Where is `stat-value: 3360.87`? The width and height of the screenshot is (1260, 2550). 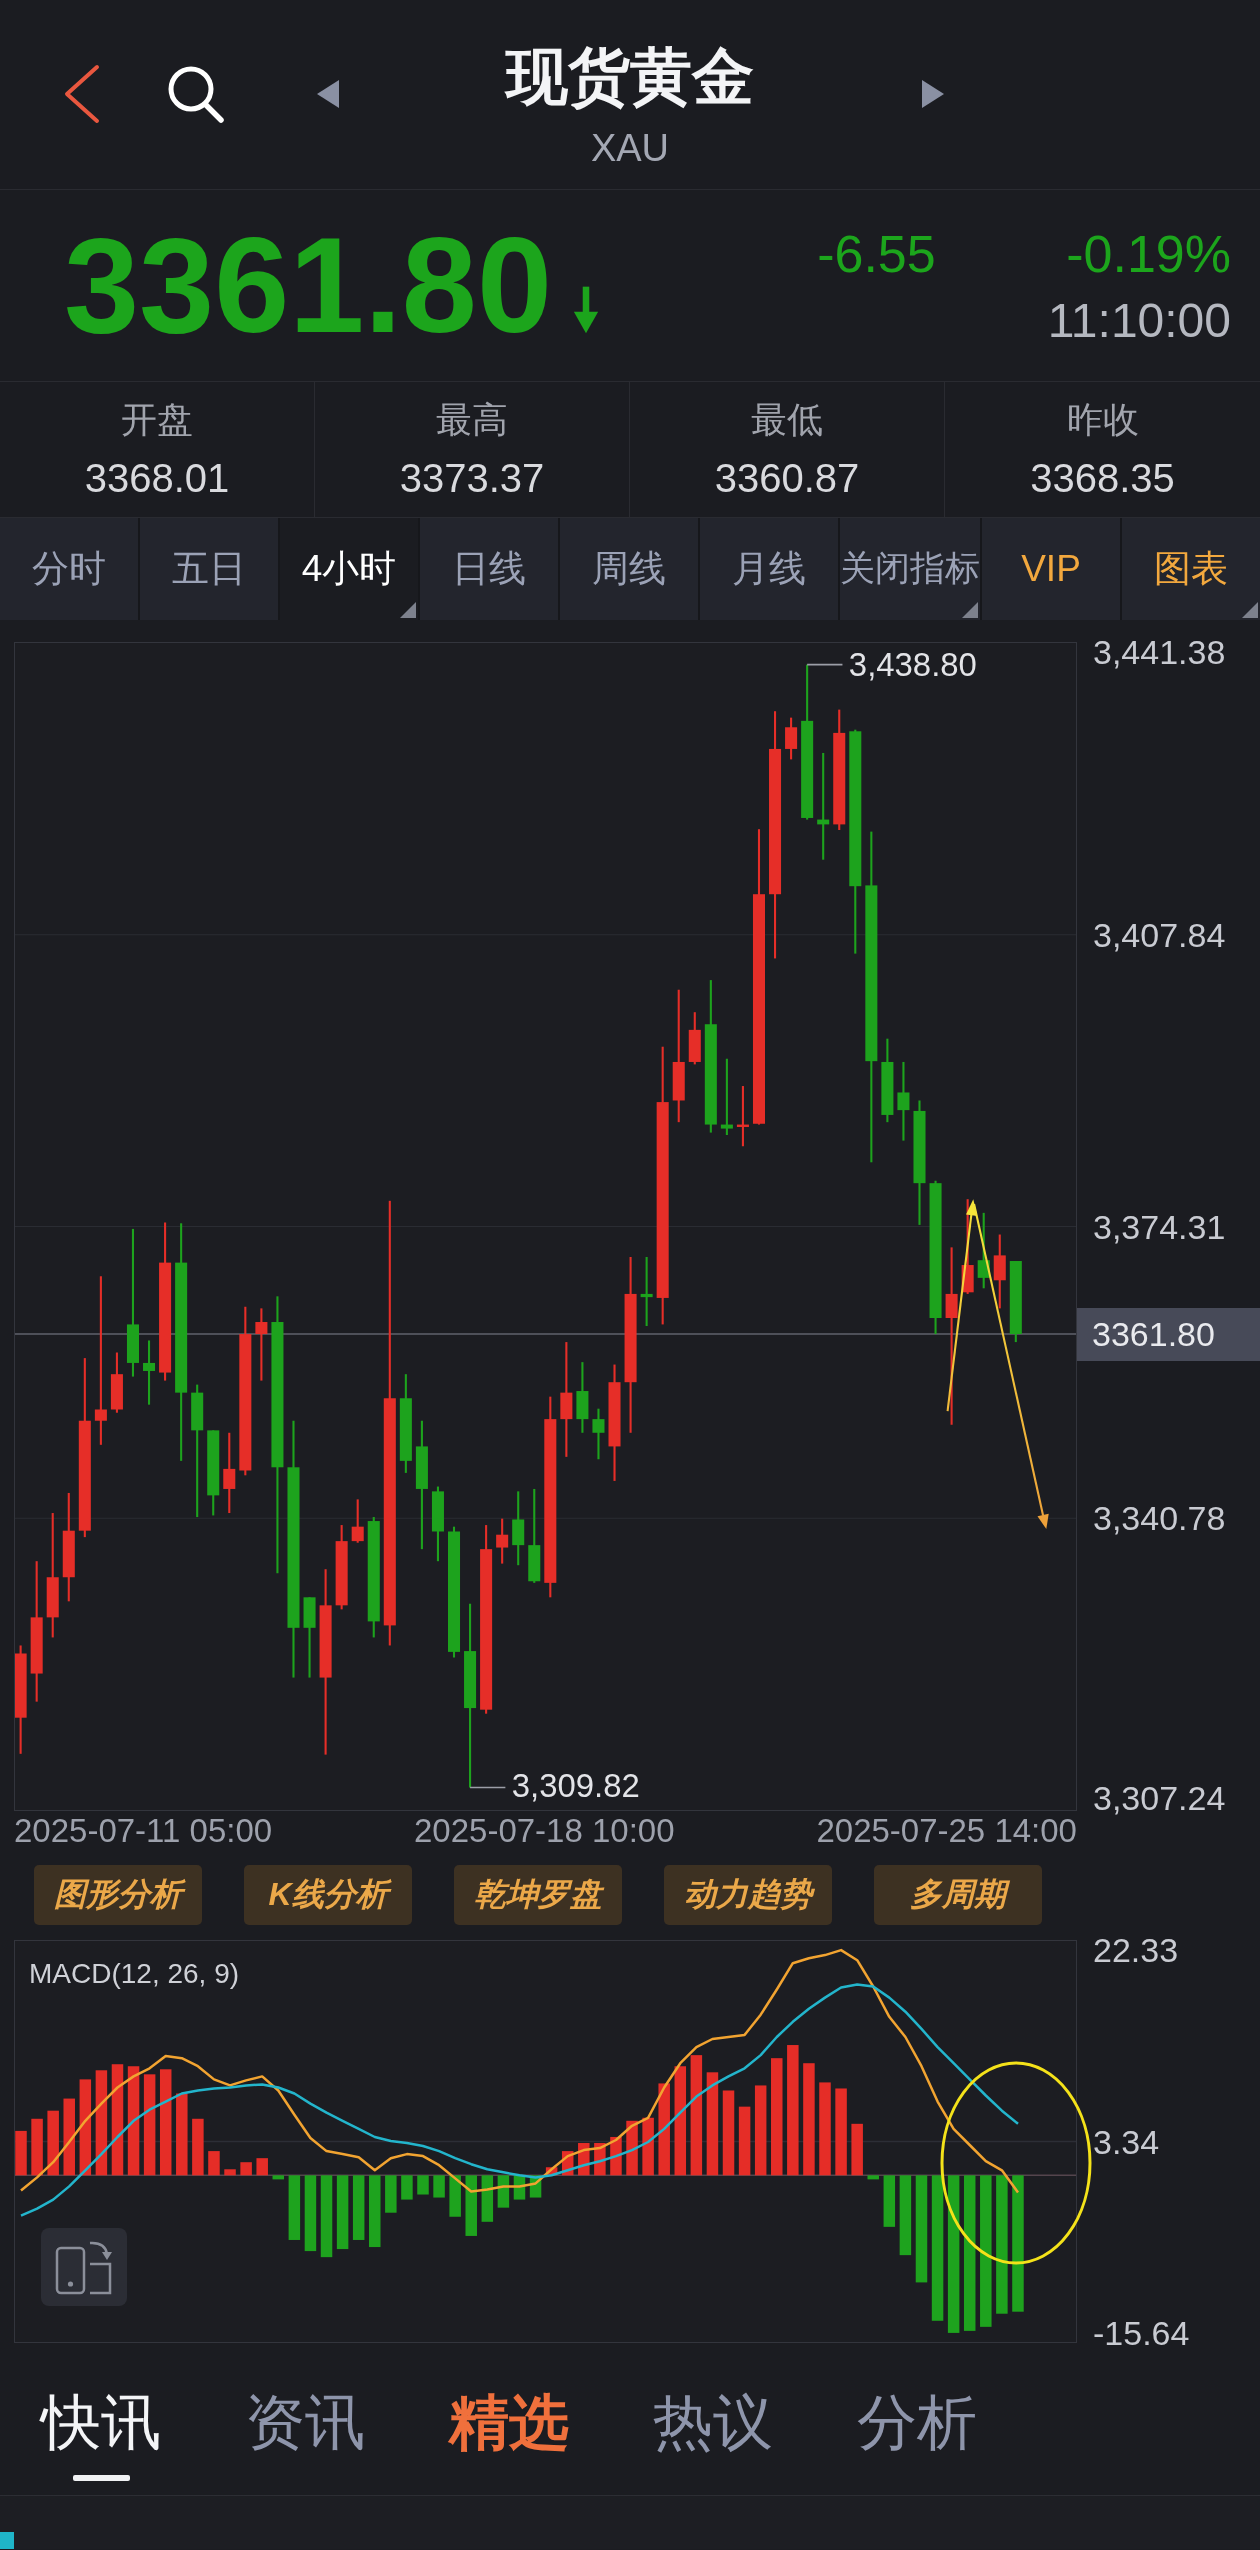 stat-value: 3360.87 is located at coordinates (787, 478).